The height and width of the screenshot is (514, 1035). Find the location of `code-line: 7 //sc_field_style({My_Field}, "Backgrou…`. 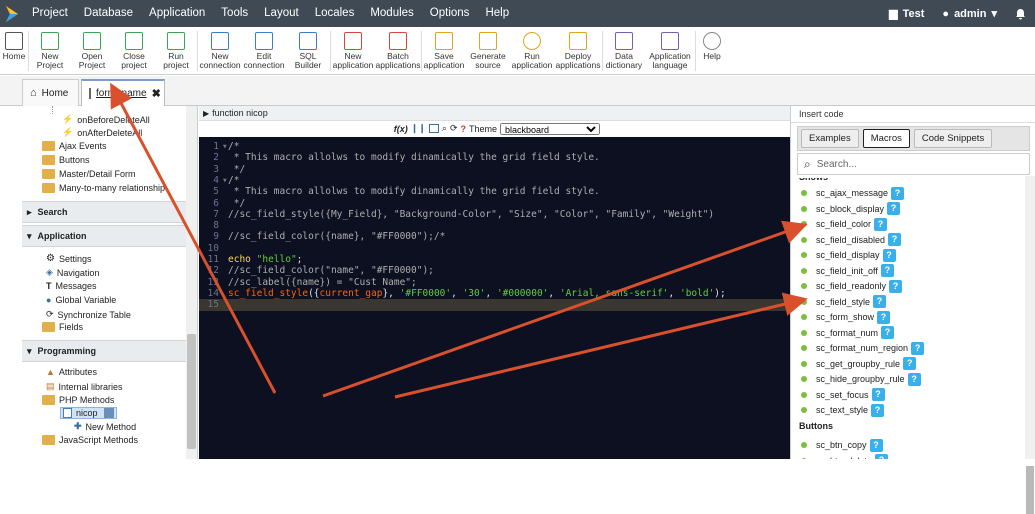

code-line: 7 //sc_field_style({My_Field}, "Backgrou… is located at coordinates (494, 215).